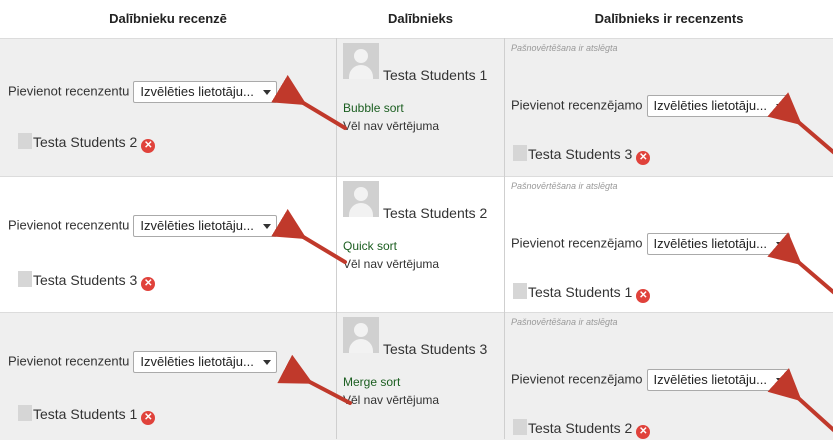 The image size is (833, 440). I want to click on participant-name: Testa Students 3, so click(435, 349).